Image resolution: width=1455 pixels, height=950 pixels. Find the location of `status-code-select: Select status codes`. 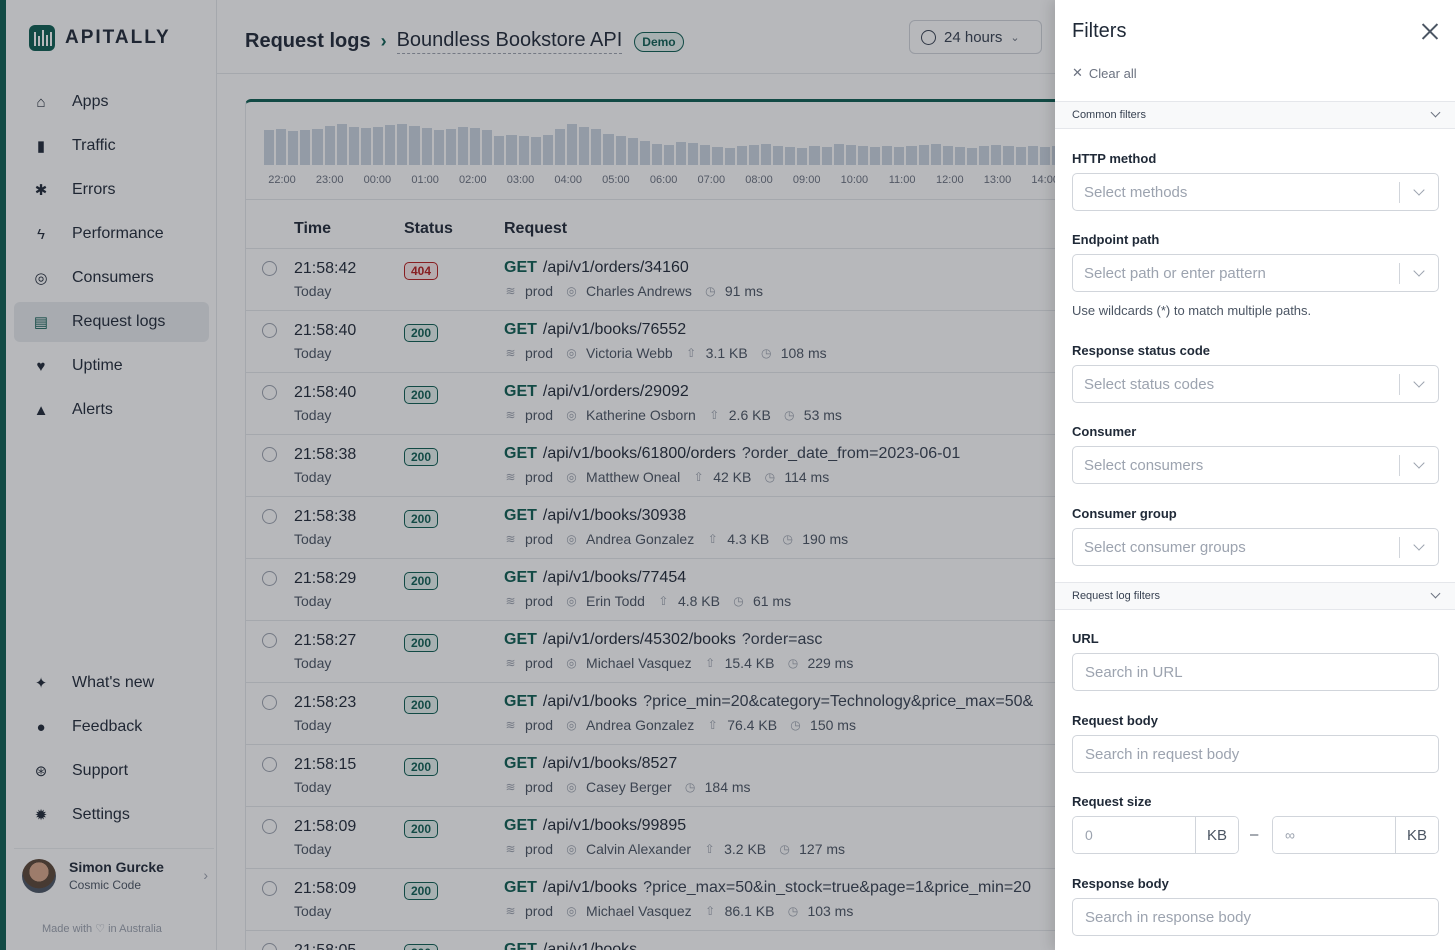

status-code-select: Select status codes is located at coordinates (1255, 384).